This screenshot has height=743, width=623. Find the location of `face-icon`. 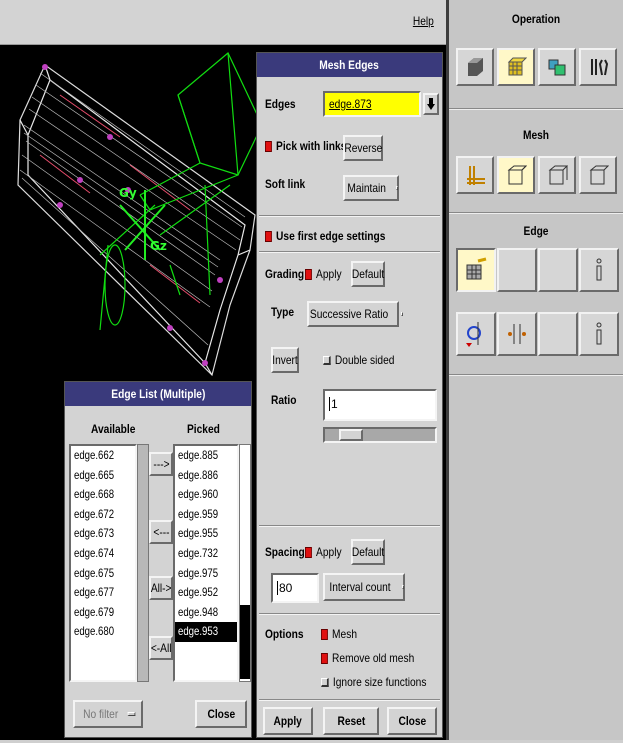

face-icon is located at coordinates (517, 175).